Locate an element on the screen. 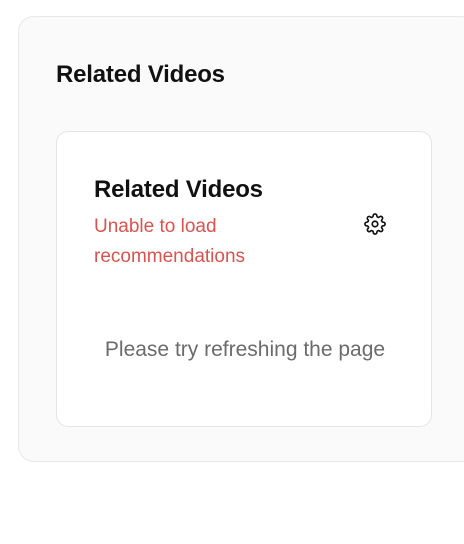  gear-icon is located at coordinates (375, 224).